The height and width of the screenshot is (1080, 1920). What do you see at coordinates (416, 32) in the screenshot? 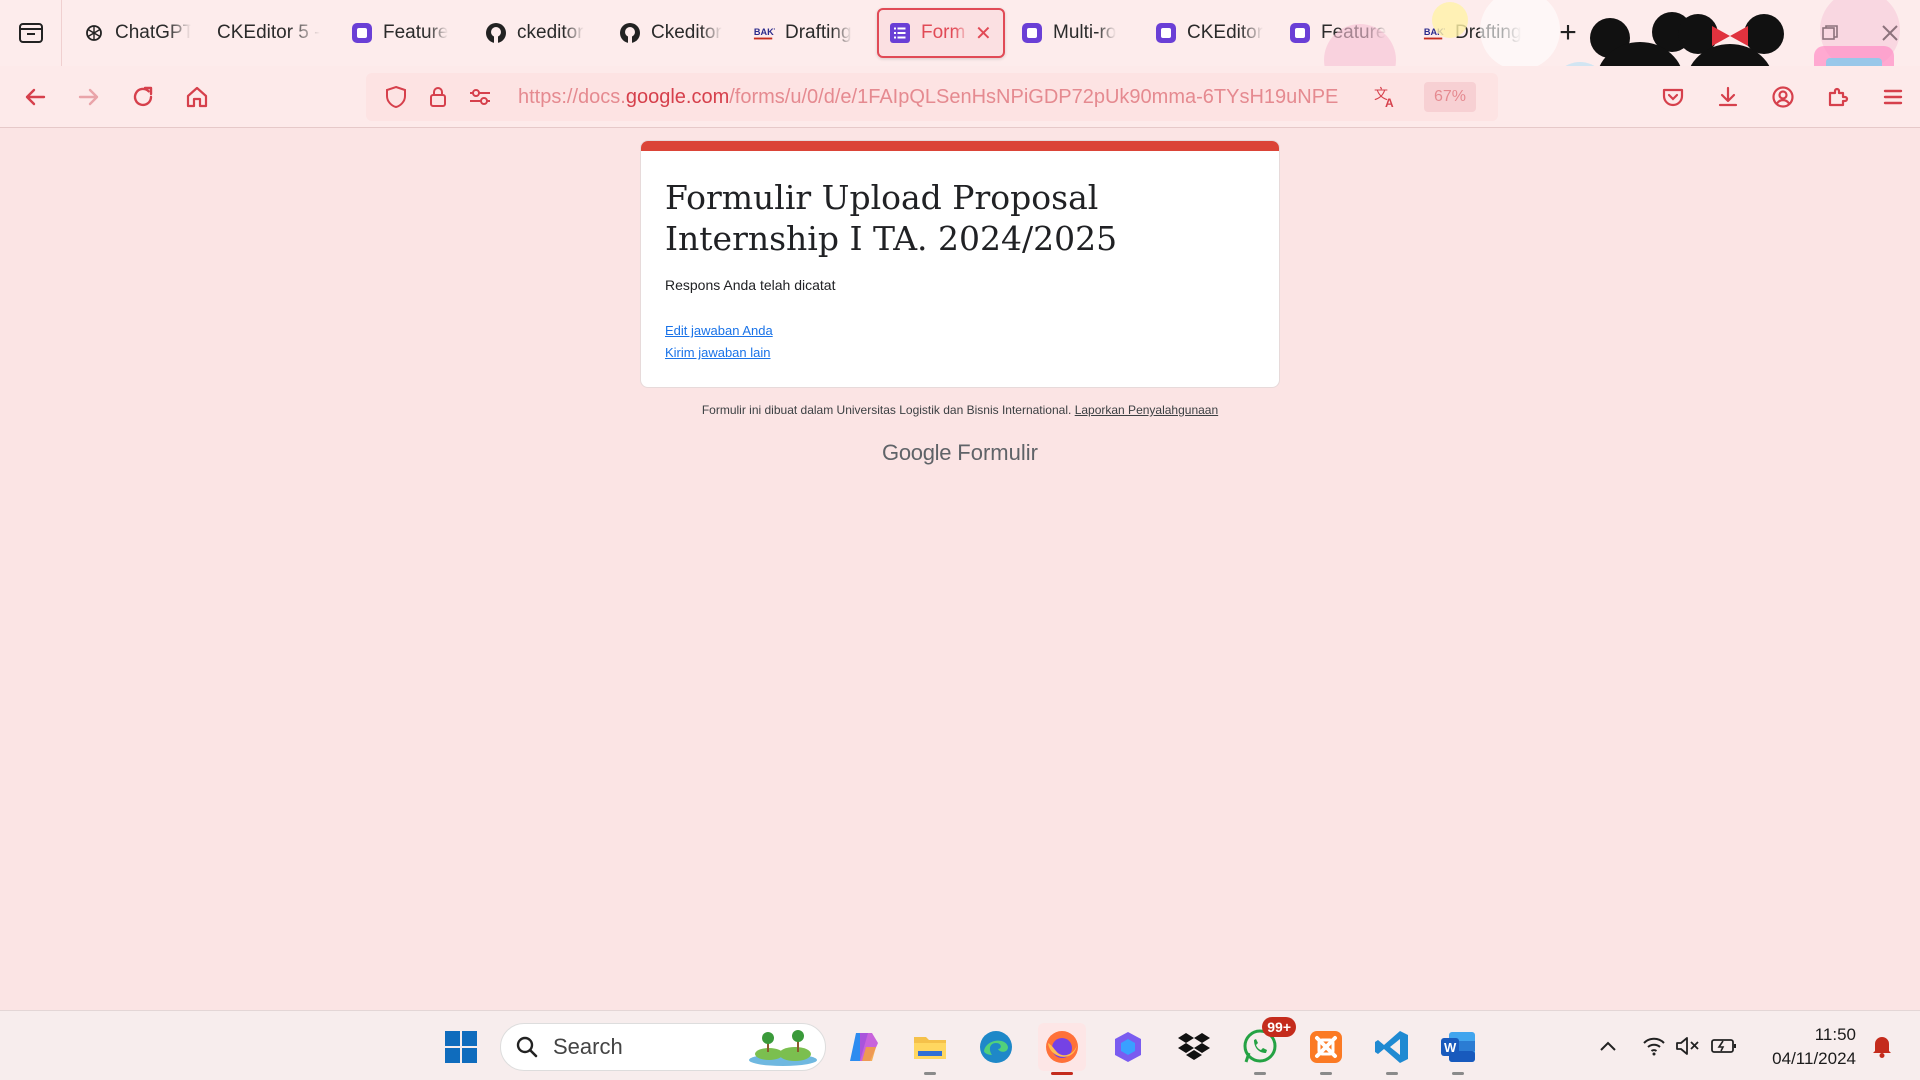
I see `tab-label: Feature` at bounding box center [416, 32].